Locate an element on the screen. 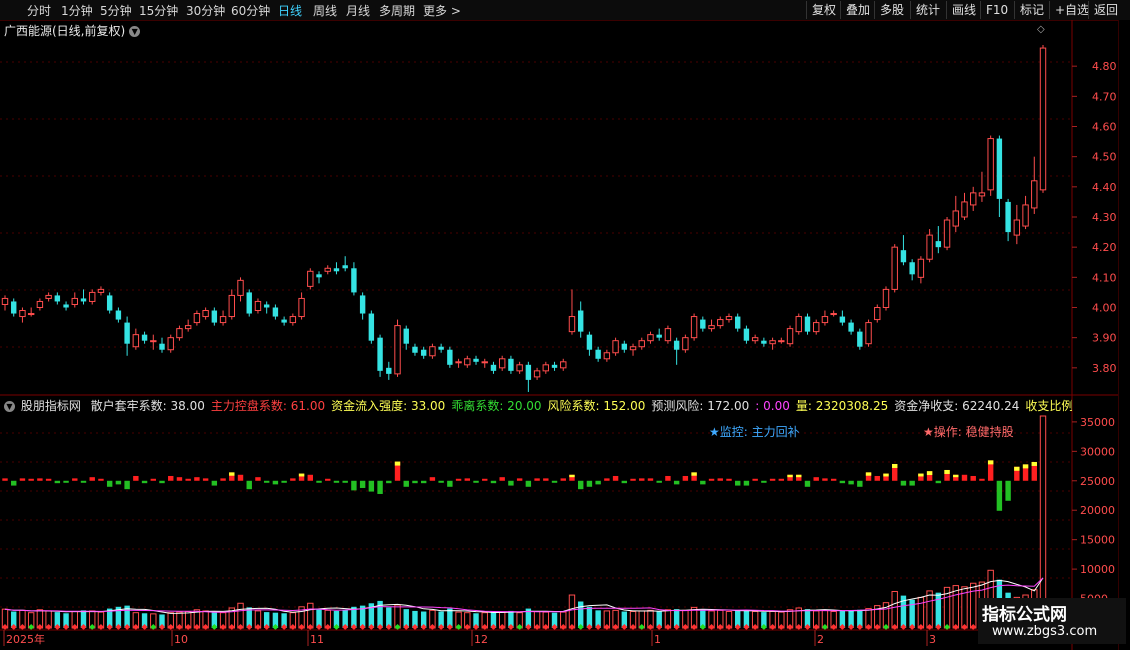 The image size is (1130, 650). price-tick-label: 3.80 is located at coordinates (1104, 368).